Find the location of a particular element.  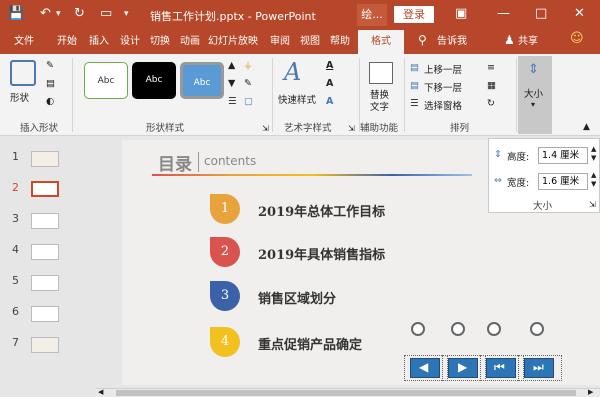

bring-forward-button: 上移一层 is located at coordinates (443, 69).